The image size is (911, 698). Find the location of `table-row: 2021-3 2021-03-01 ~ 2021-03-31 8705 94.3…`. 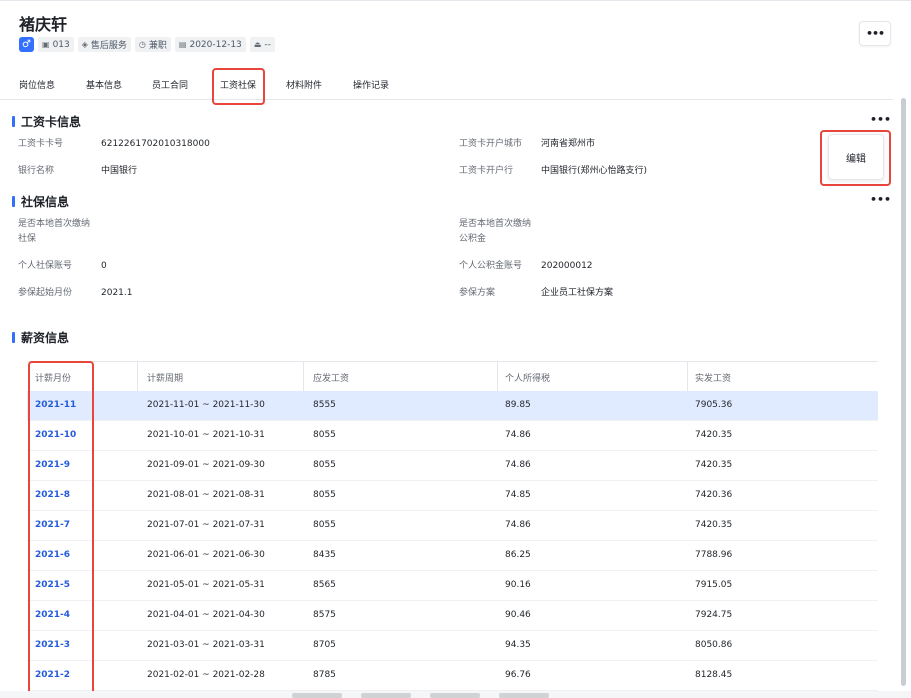

table-row: 2021-3 2021-03-01 ~ 2021-03-31 8705 94.3… is located at coordinates (452, 646).